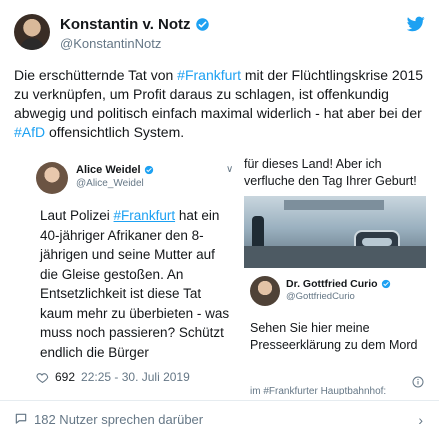 The image size is (439, 435). I want to click on author-name-row: Konstantin v. Notz, so click(135, 24).